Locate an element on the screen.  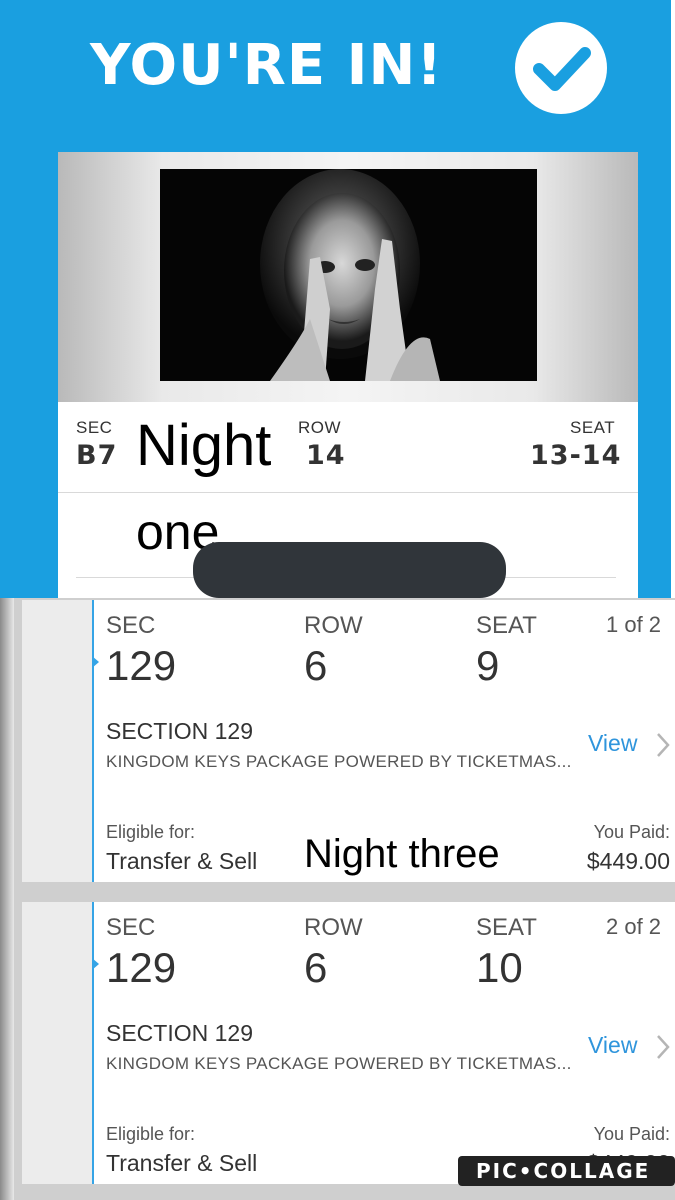
panel-edge is located at coordinates (673, 299).